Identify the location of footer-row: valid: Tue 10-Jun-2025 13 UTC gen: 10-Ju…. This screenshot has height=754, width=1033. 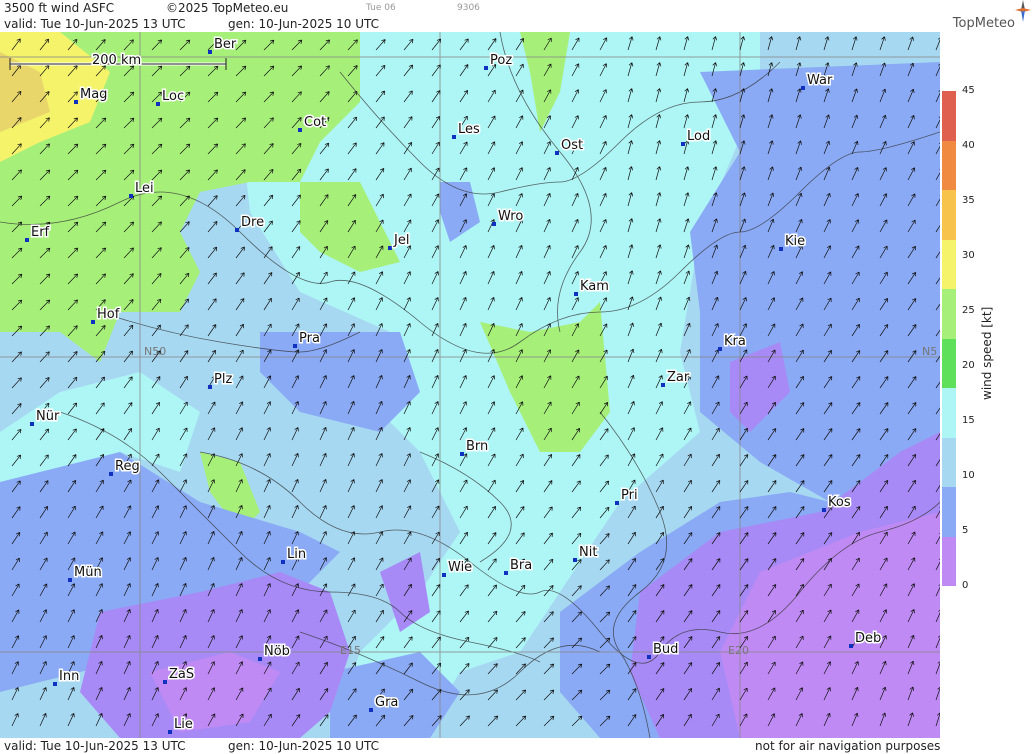
(470, 746).